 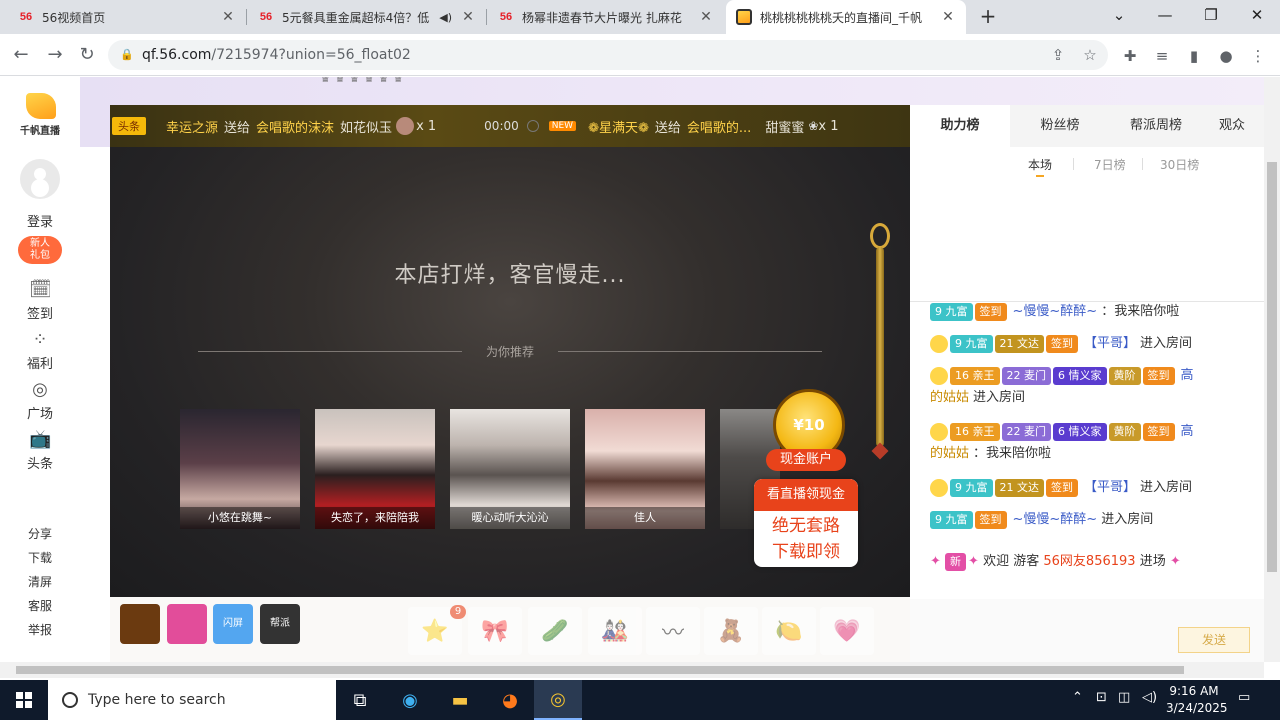 What do you see at coordinates (806, 523) in the screenshot?
I see `cash-promo-card: 看直播领现金 绝无套路 下载即领` at bounding box center [806, 523].